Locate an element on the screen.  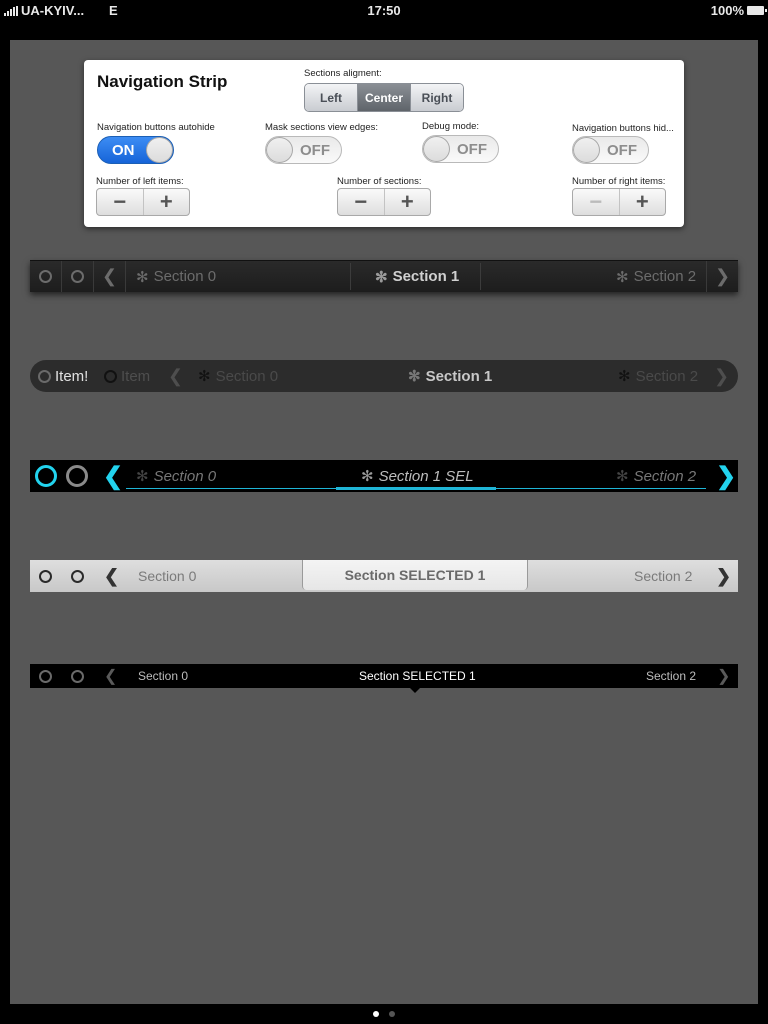
navigation-strip-dark: ❮ ✻ Section 0 ✻ Section 1 ✻ Section 2 ❯ is located at coordinates (384, 276).